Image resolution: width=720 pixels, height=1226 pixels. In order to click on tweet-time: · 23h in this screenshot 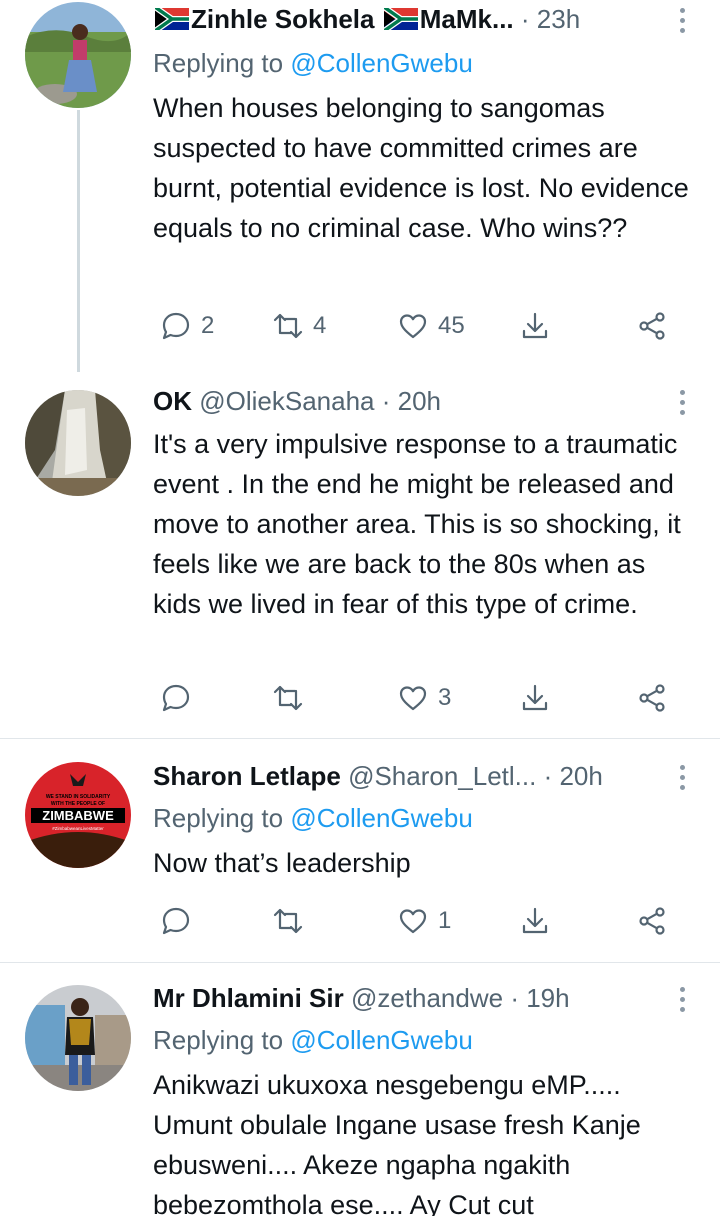, I will do `click(550, 19)`.